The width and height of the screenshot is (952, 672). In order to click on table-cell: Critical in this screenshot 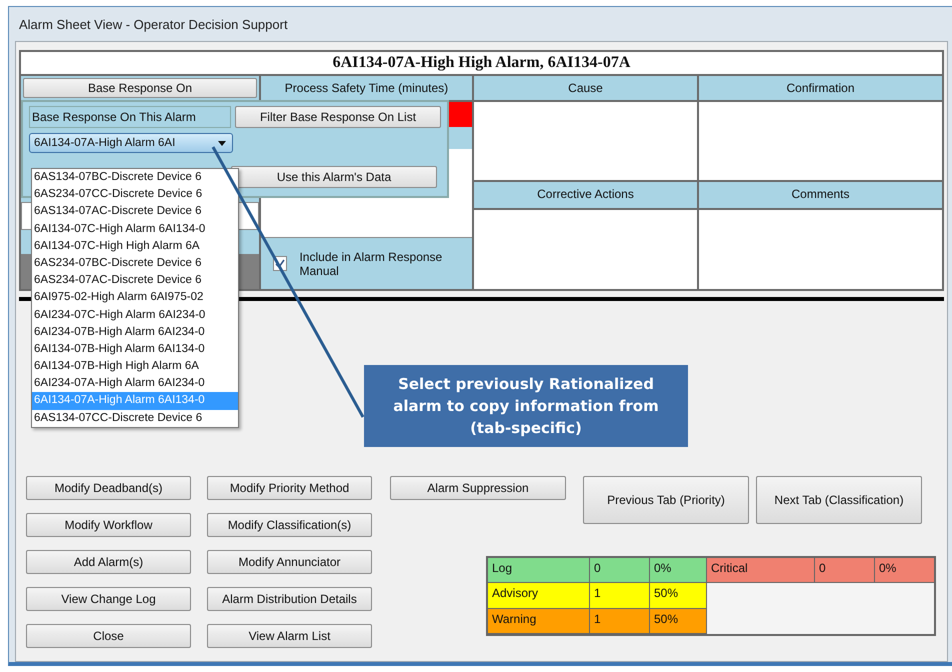, I will do `click(761, 571)`.